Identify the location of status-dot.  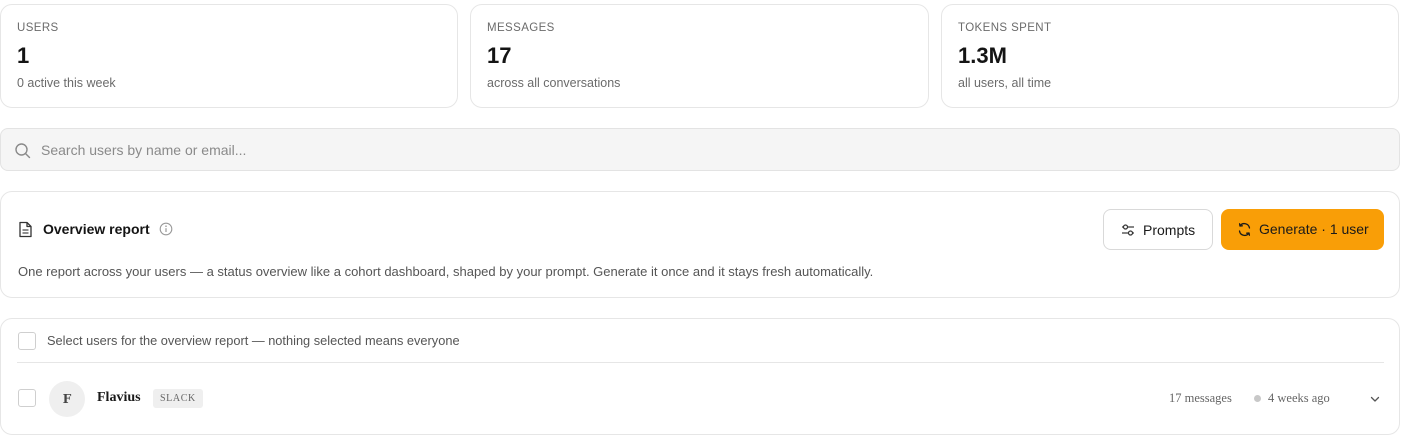
(1257, 398).